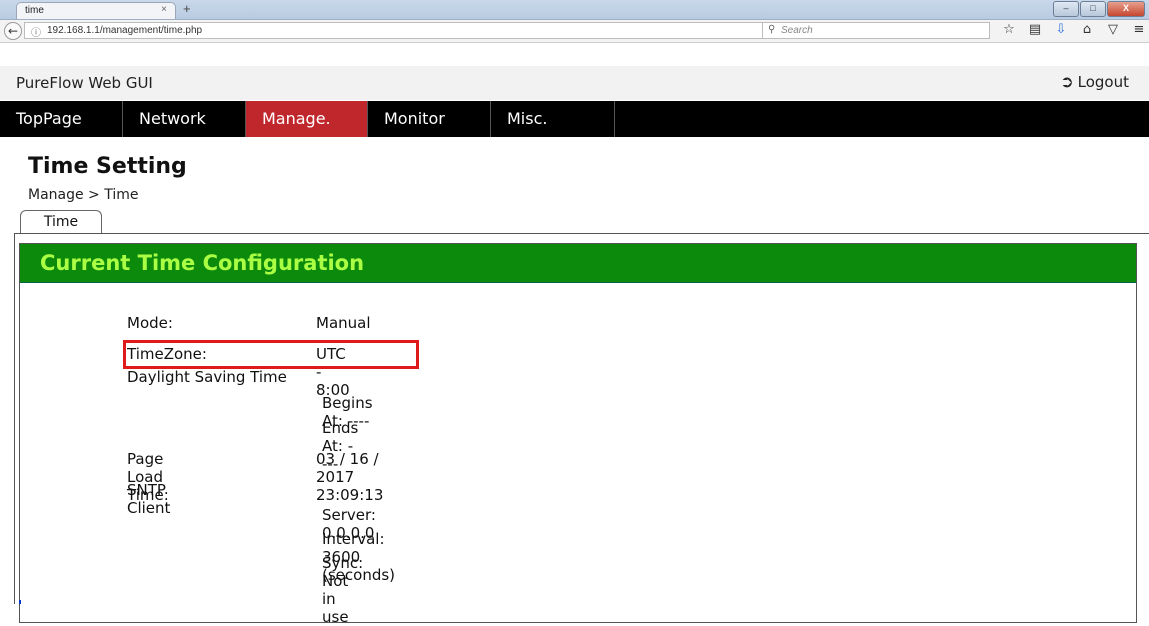 This screenshot has width=1149, height=626. Describe the element at coordinates (1067, 81) in the screenshot. I see `logout-icon: ➲` at that location.